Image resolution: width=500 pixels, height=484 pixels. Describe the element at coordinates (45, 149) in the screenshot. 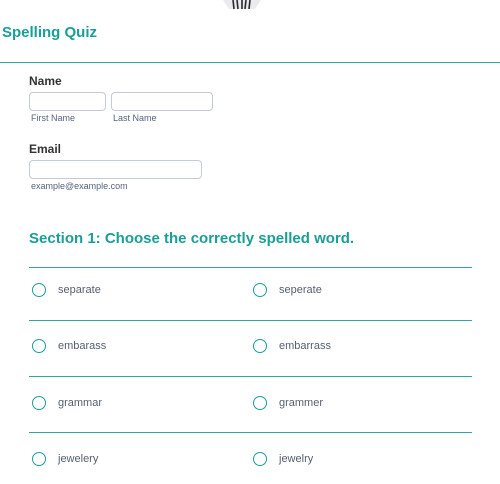

I see `email-label: Email` at that location.